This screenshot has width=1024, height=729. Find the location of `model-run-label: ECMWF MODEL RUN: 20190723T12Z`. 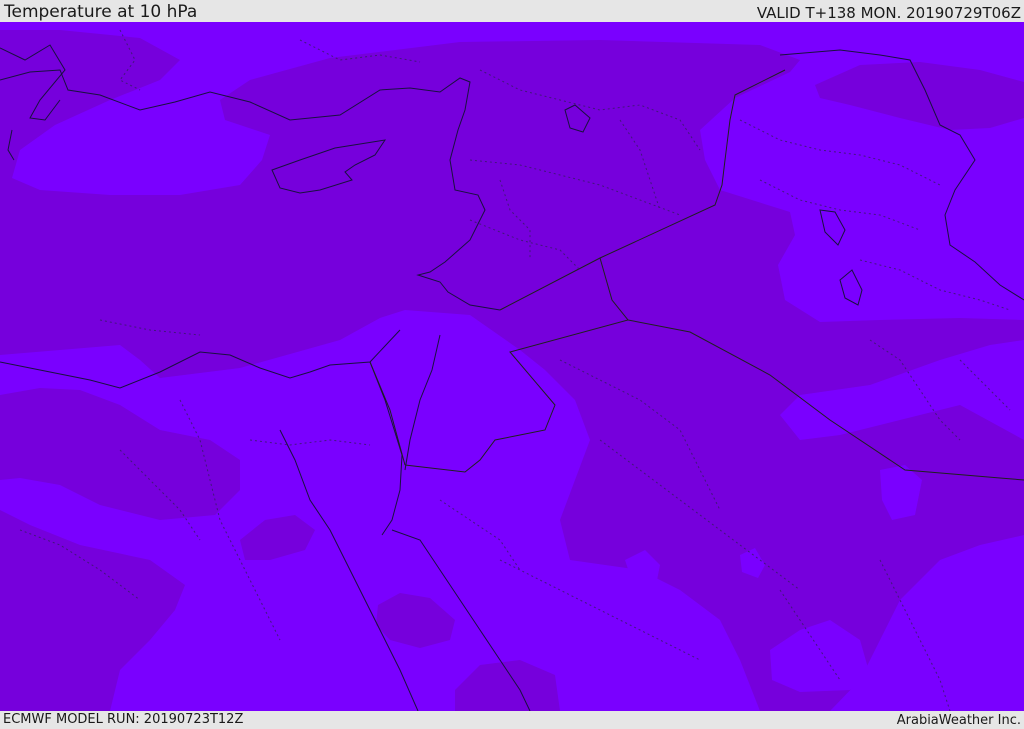

model-run-label: ECMWF MODEL RUN: 20190723T12Z is located at coordinates (123, 719).